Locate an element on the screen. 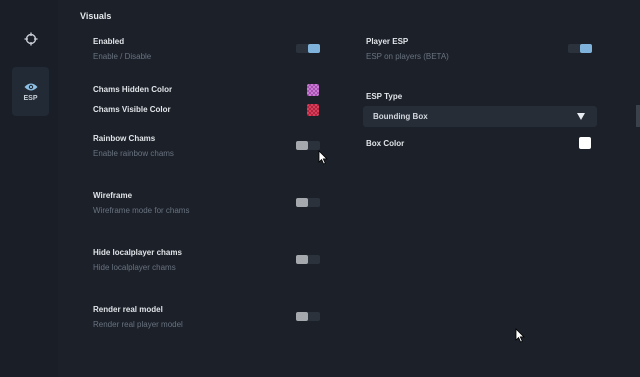 Image resolution: width=640 pixels, height=377 pixels. sidebar-item-label: ESP is located at coordinates (30, 98).